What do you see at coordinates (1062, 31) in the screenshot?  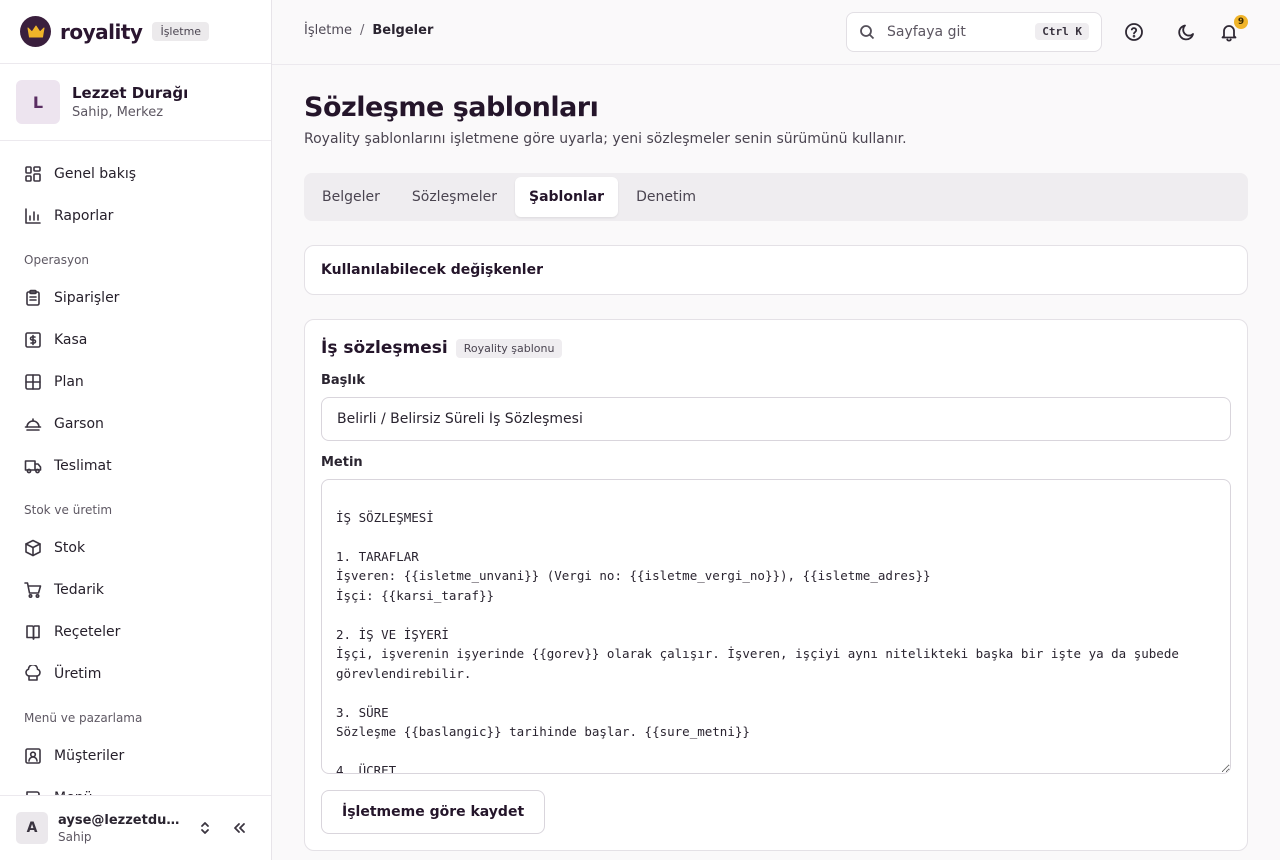 I see `keyboard-shortcut: Ctrl K` at bounding box center [1062, 31].